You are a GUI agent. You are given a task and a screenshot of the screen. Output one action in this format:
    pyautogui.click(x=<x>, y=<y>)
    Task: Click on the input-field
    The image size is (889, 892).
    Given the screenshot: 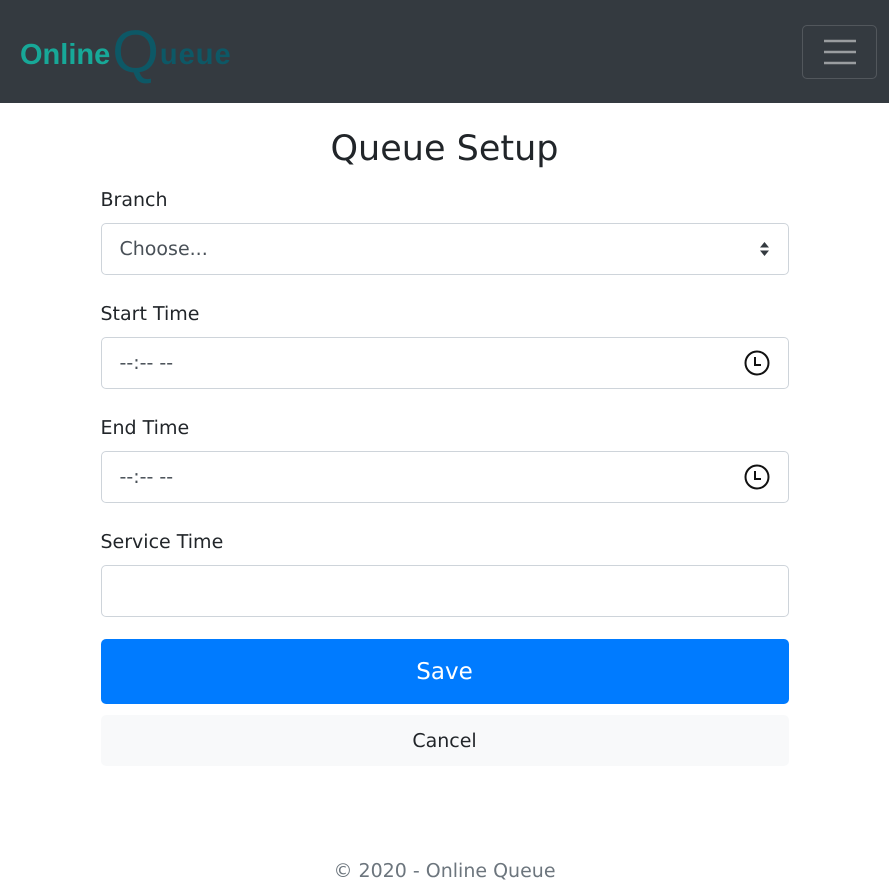 What is the action you would take?
    pyautogui.click(x=444, y=591)
    